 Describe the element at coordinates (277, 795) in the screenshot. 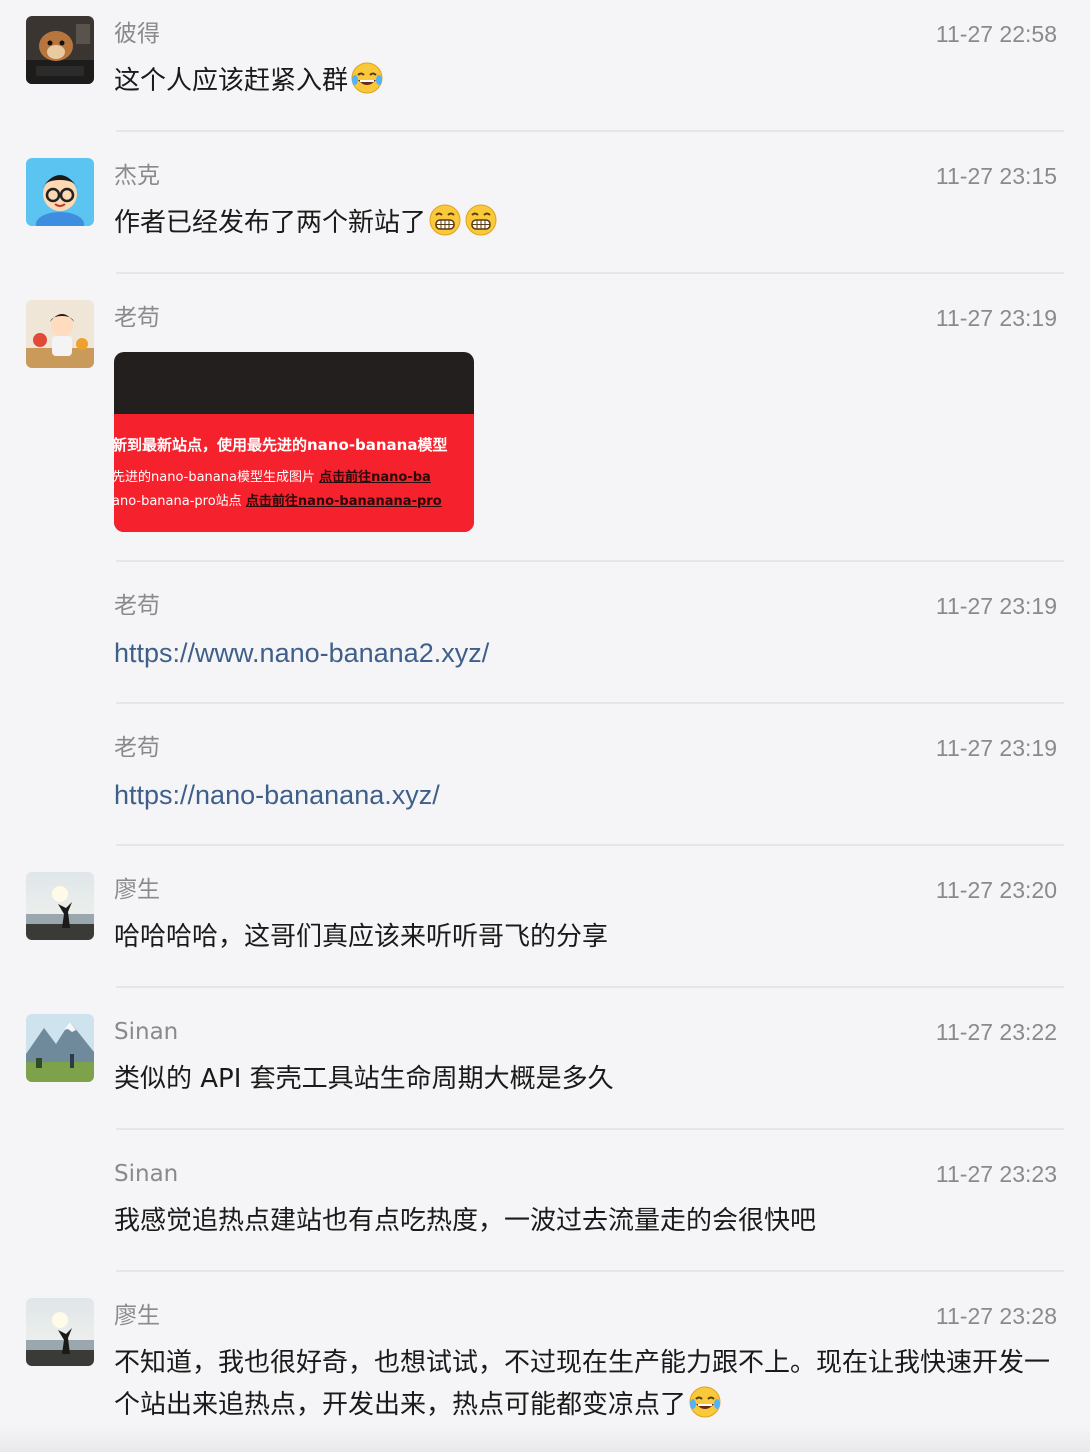

I see `message-link: https://nano-bananana.xyz/` at that location.